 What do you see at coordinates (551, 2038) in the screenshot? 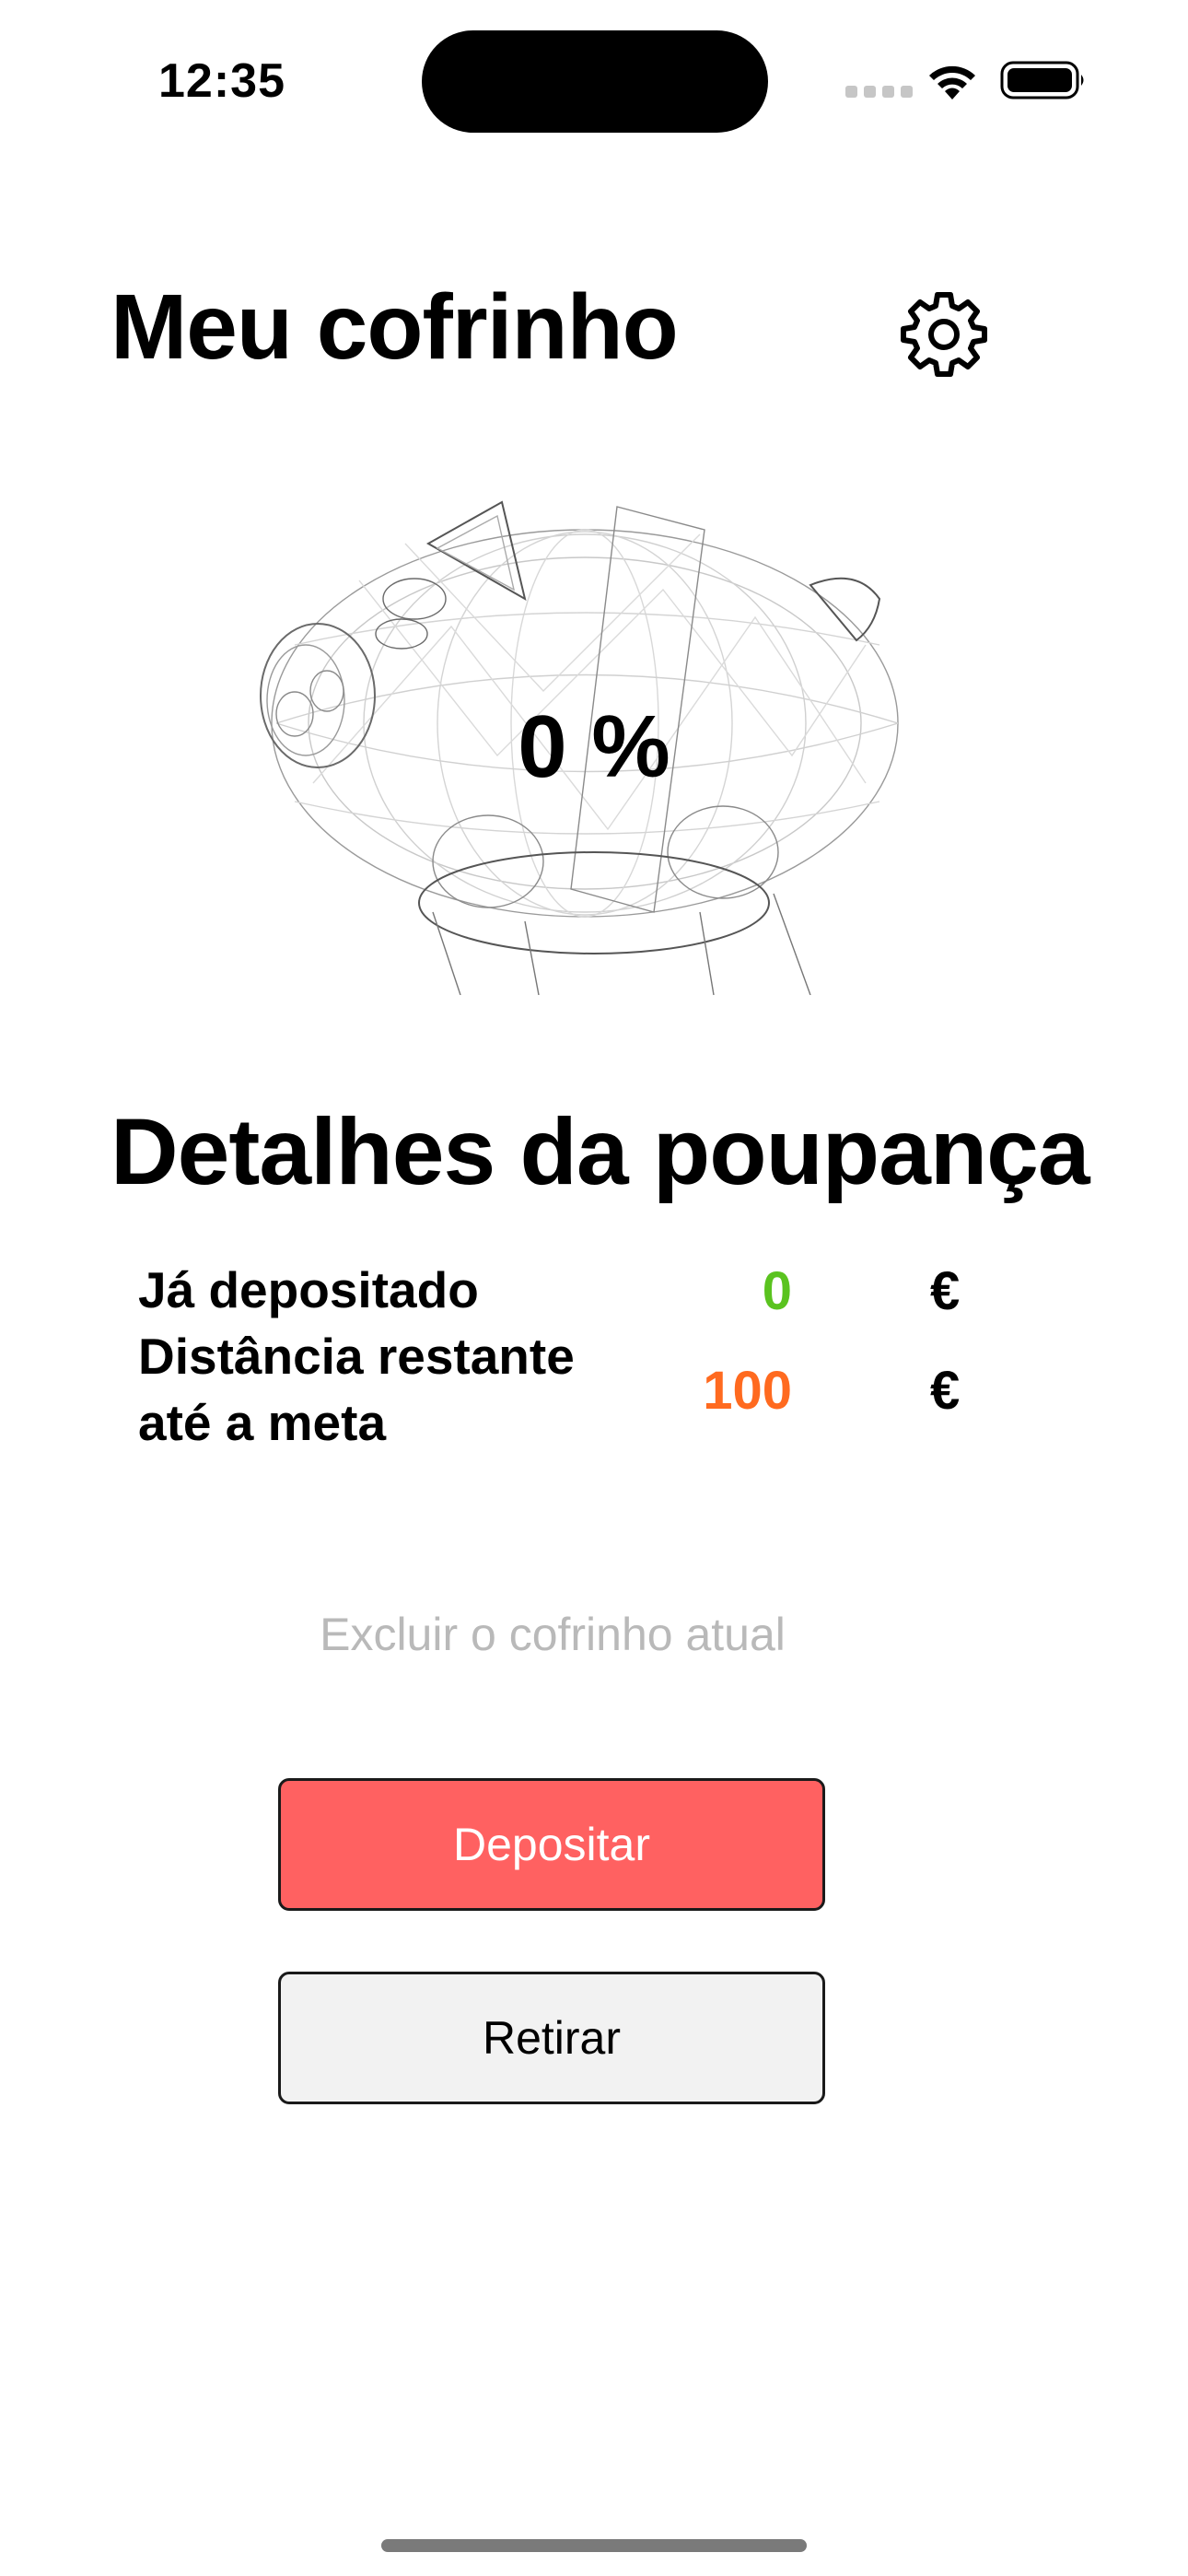
I see `withdraw-button: Retirar` at bounding box center [551, 2038].